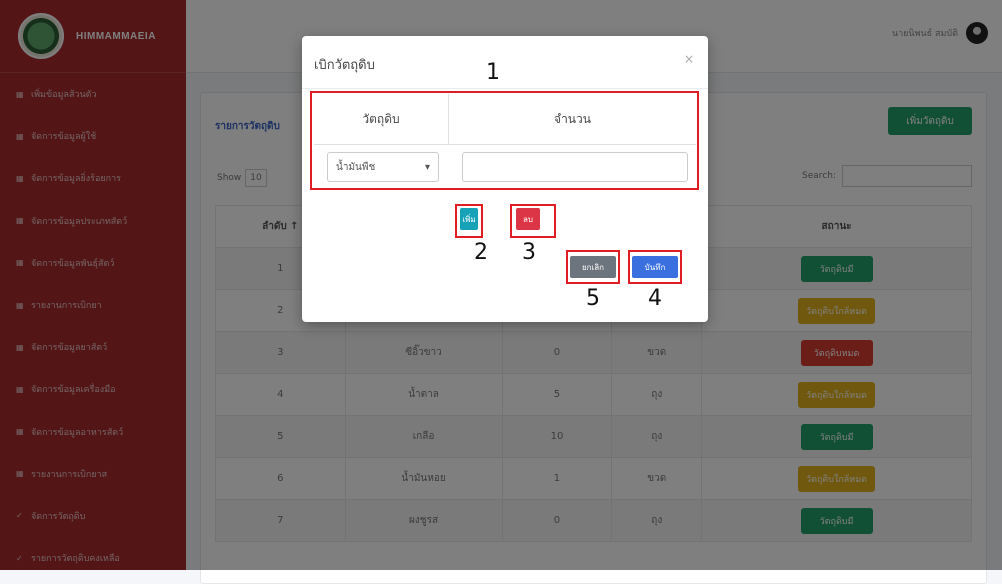 The width and height of the screenshot is (1002, 584). What do you see at coordinates (504, 140) in the screenshot?
I see `annotation-box-form` at bounding box center [504, 140].